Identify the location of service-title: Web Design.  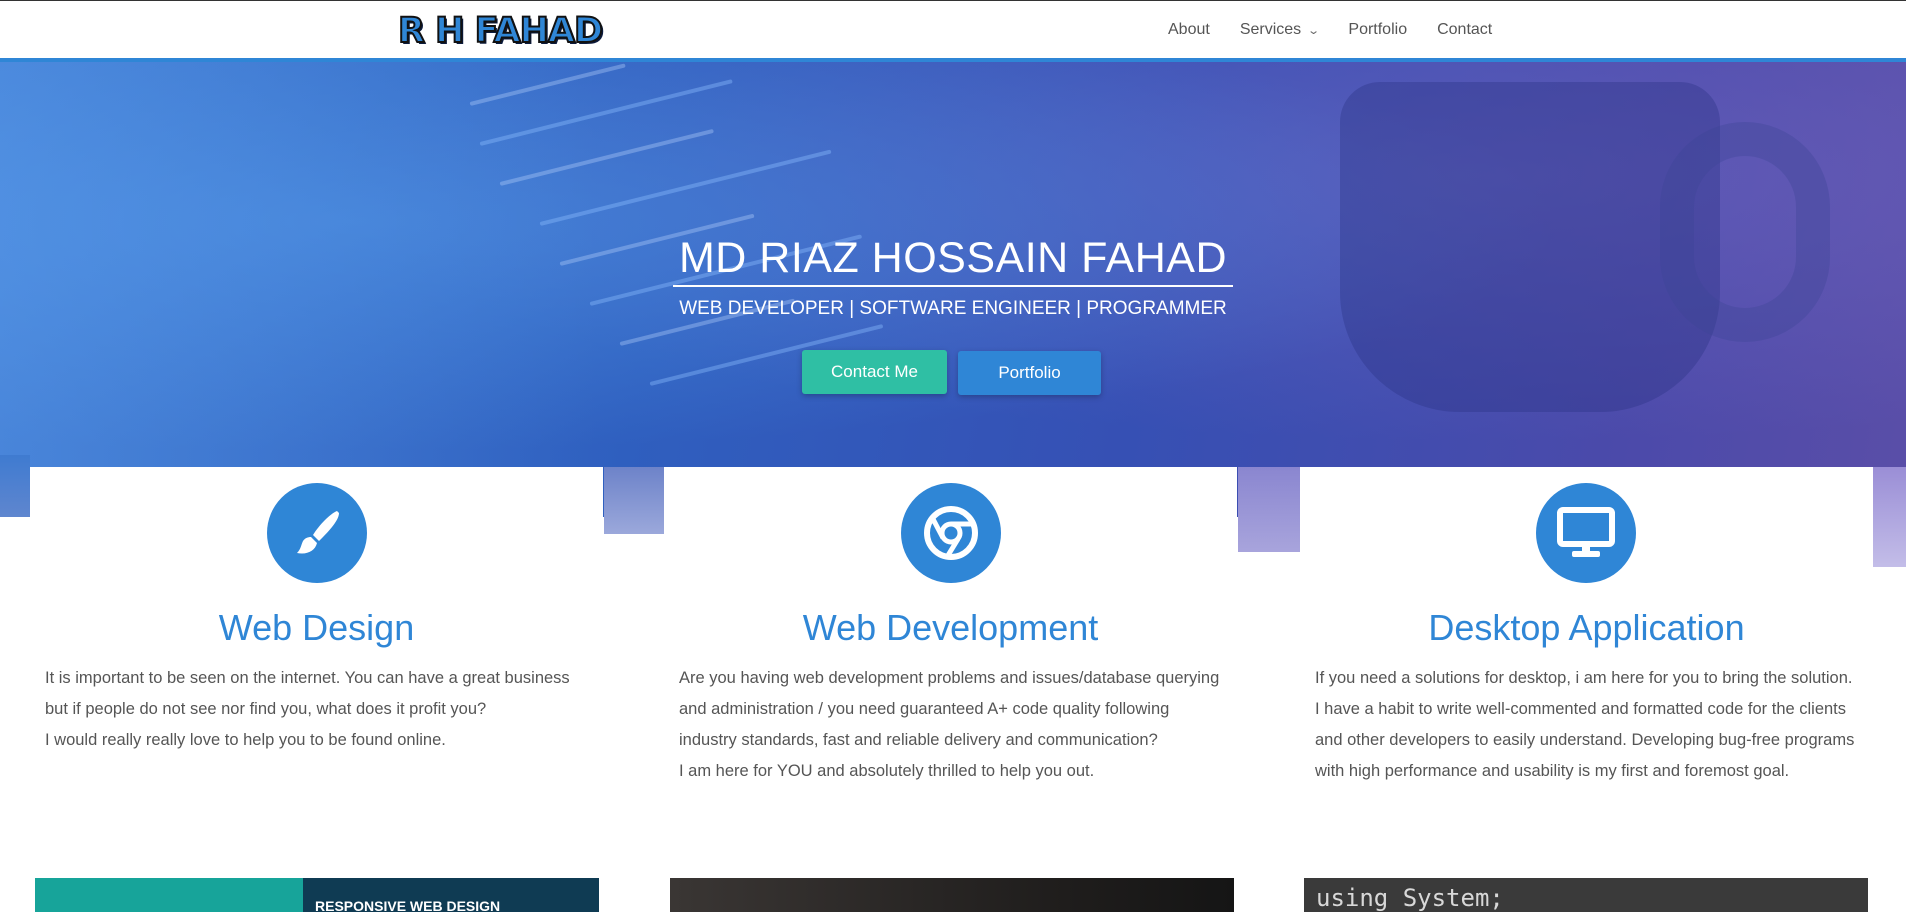
(316, 627).